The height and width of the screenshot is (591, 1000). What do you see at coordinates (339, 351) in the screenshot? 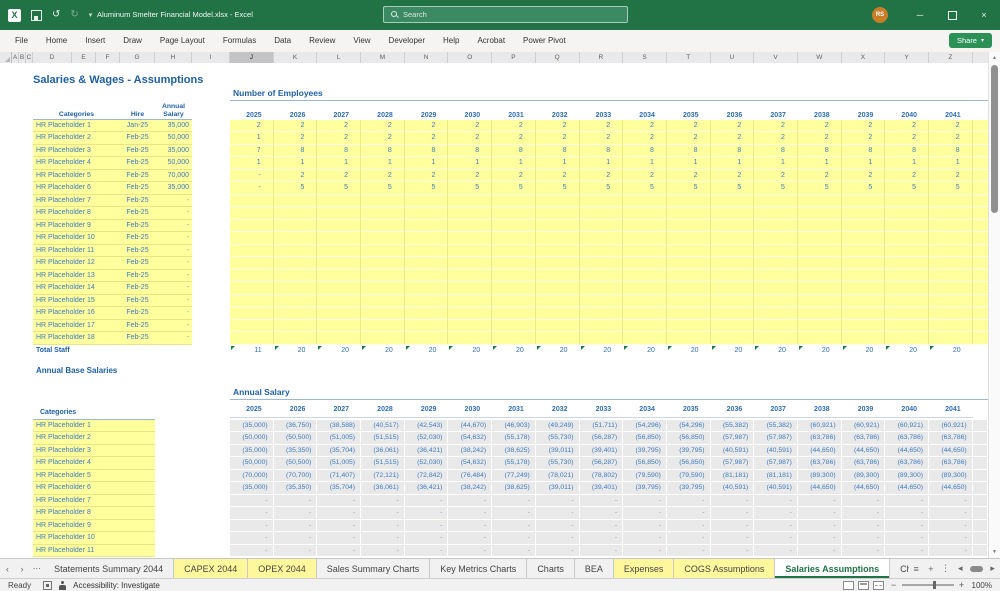
I see `total-staff-cell: 20` at bounding box center [339, 351].